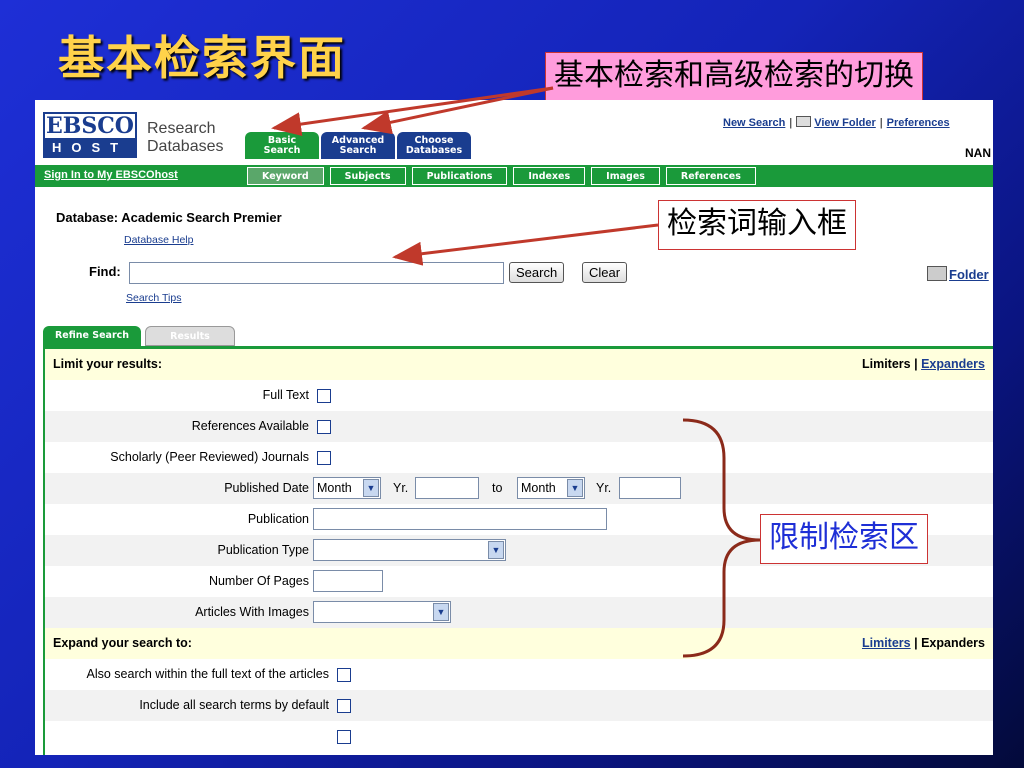 This screenshot has height=768, width=1024. Describe the element at coordinates (324, 458) in the screenshot. I see `scholarly-checkbox` at that location.